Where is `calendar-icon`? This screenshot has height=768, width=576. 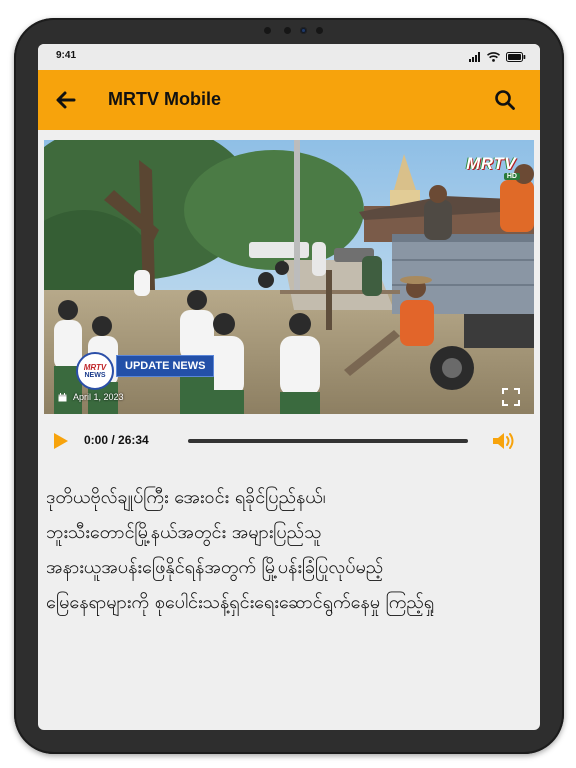
calendar-icon is located at coordinates (62, 396).